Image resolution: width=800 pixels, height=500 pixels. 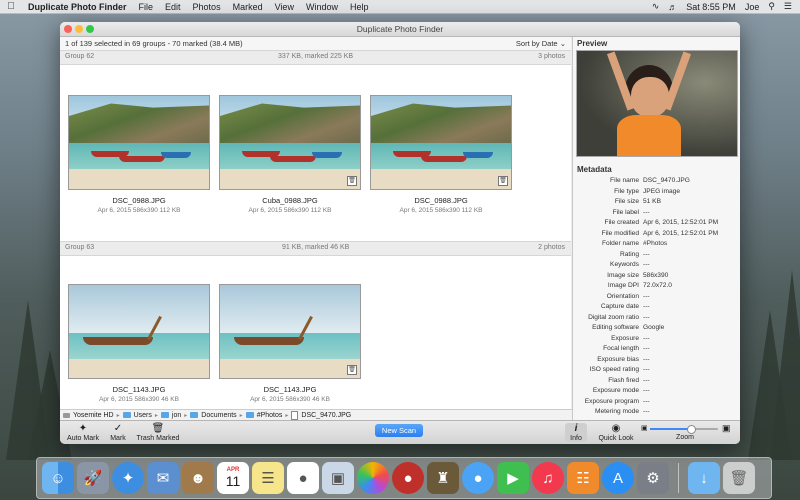 What do you see at coordinates (207, 7) in the screenshot?
I see `menu-photos: Photos` at bounding box center [207, 7].